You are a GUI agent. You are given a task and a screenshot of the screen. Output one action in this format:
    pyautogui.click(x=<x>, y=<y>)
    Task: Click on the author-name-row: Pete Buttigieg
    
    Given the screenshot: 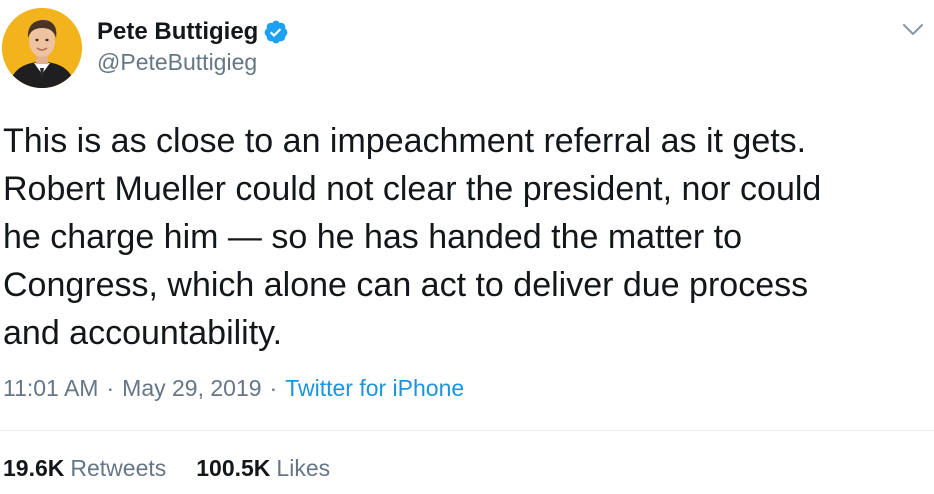 What is the action you would take?
    pyautogui.click(x=193, y=32)
    